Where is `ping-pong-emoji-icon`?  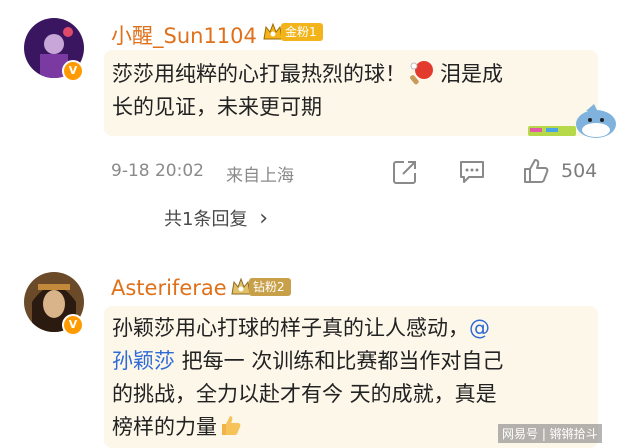 ping-pong-emoji-icon is located at coordinates (421, 73).